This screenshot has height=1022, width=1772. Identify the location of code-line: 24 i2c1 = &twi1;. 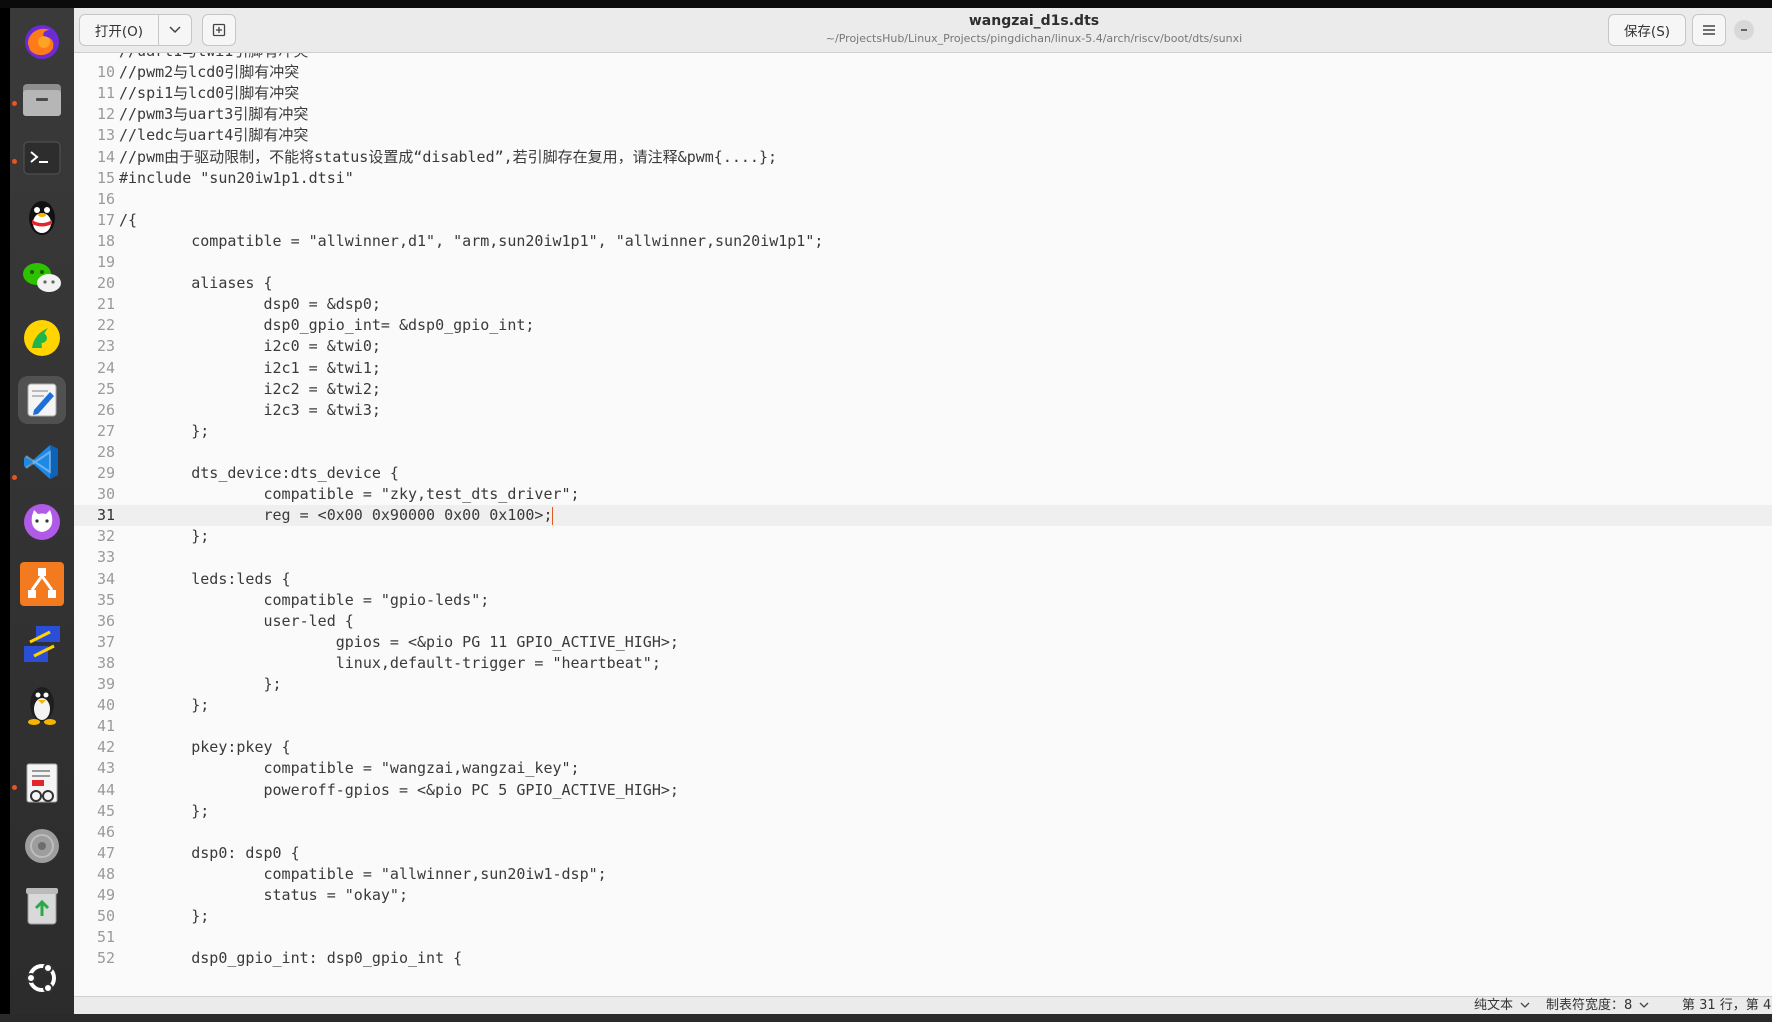
(923, 368).